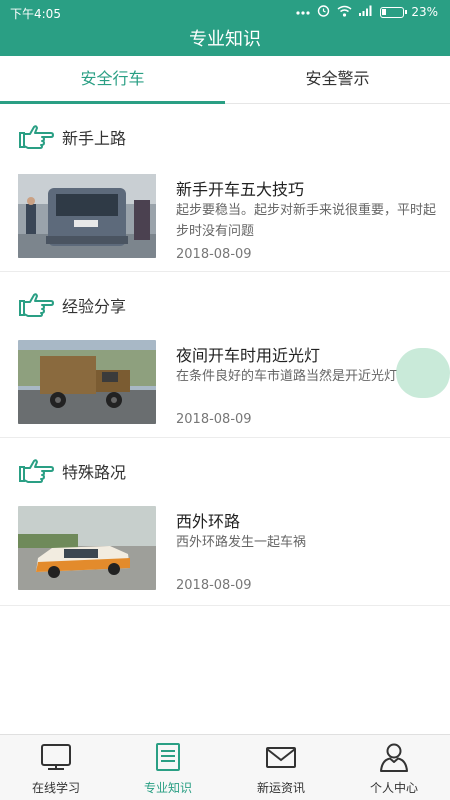 This screenshot has width=450, height=800. I want to click on person-icon, so click(394, 757).